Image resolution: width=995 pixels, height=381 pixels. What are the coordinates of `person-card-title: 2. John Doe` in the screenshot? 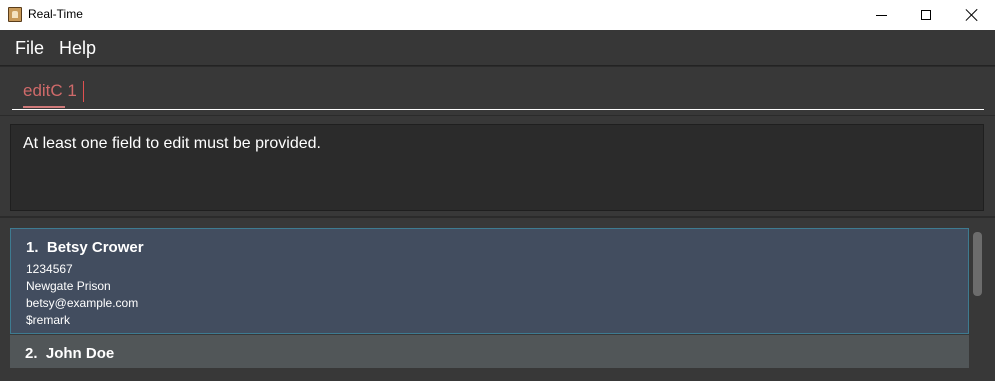 It's located at (69, 353).